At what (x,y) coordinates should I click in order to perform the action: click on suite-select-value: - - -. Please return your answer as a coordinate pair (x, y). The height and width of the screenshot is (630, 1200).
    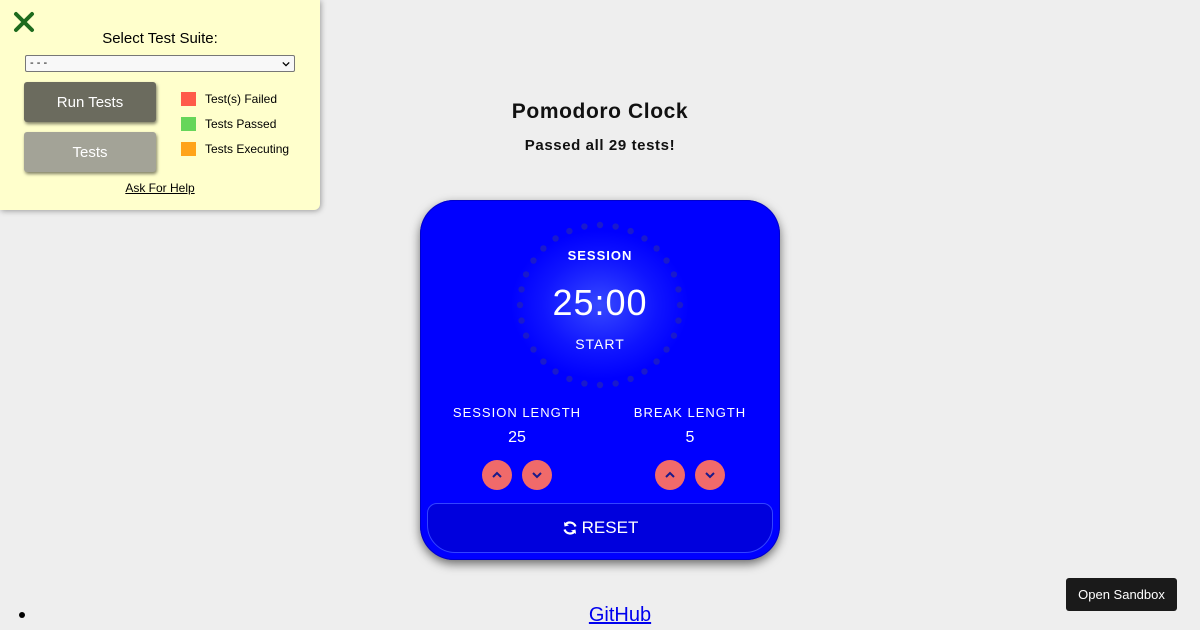
    Looking at the image, I should click on (39, 63).